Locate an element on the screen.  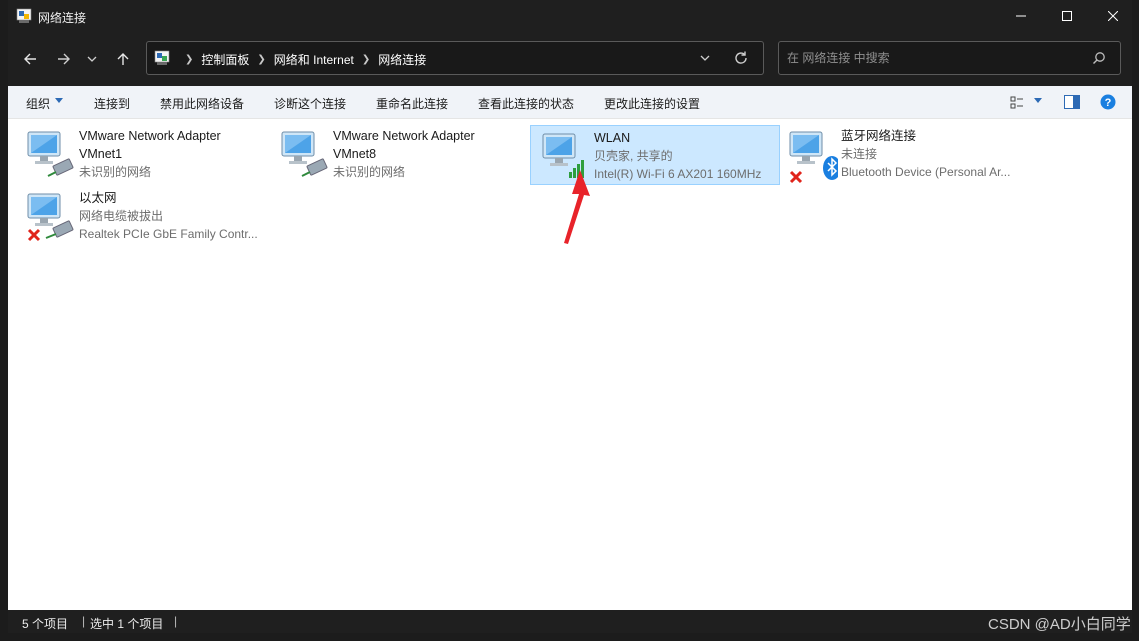
arrow-up-icon is located at coordinates (123, 59).